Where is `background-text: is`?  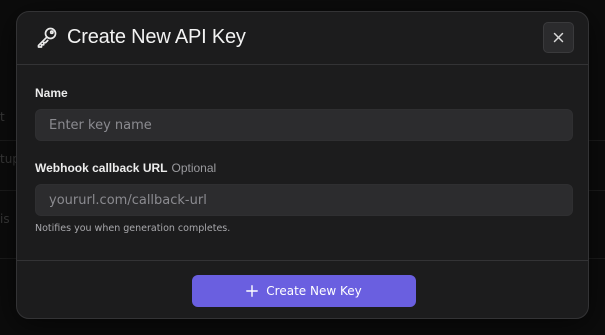 background-text: is is located at coordinates (5, 219).